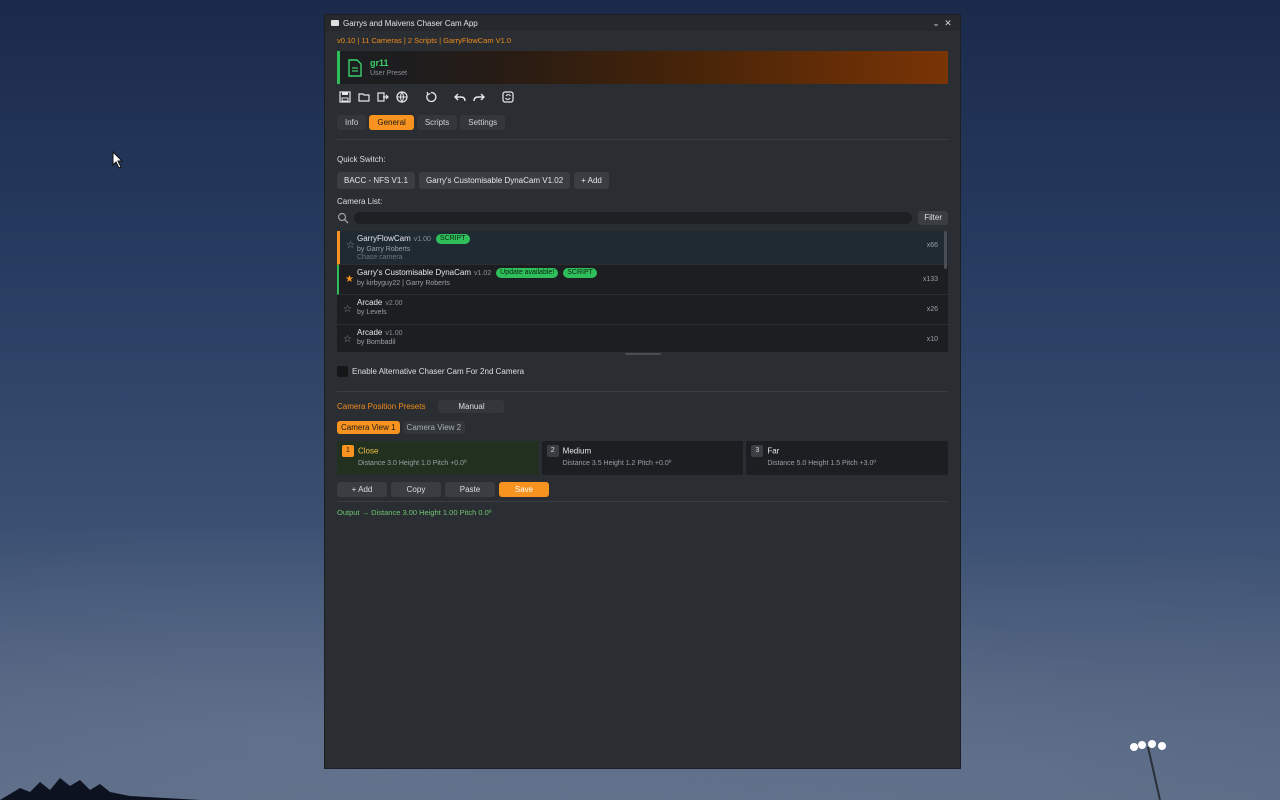  What do you see at coordinates (335, 23) in the screenshot?
I see `app-icon` at bounding box center [335, 23].